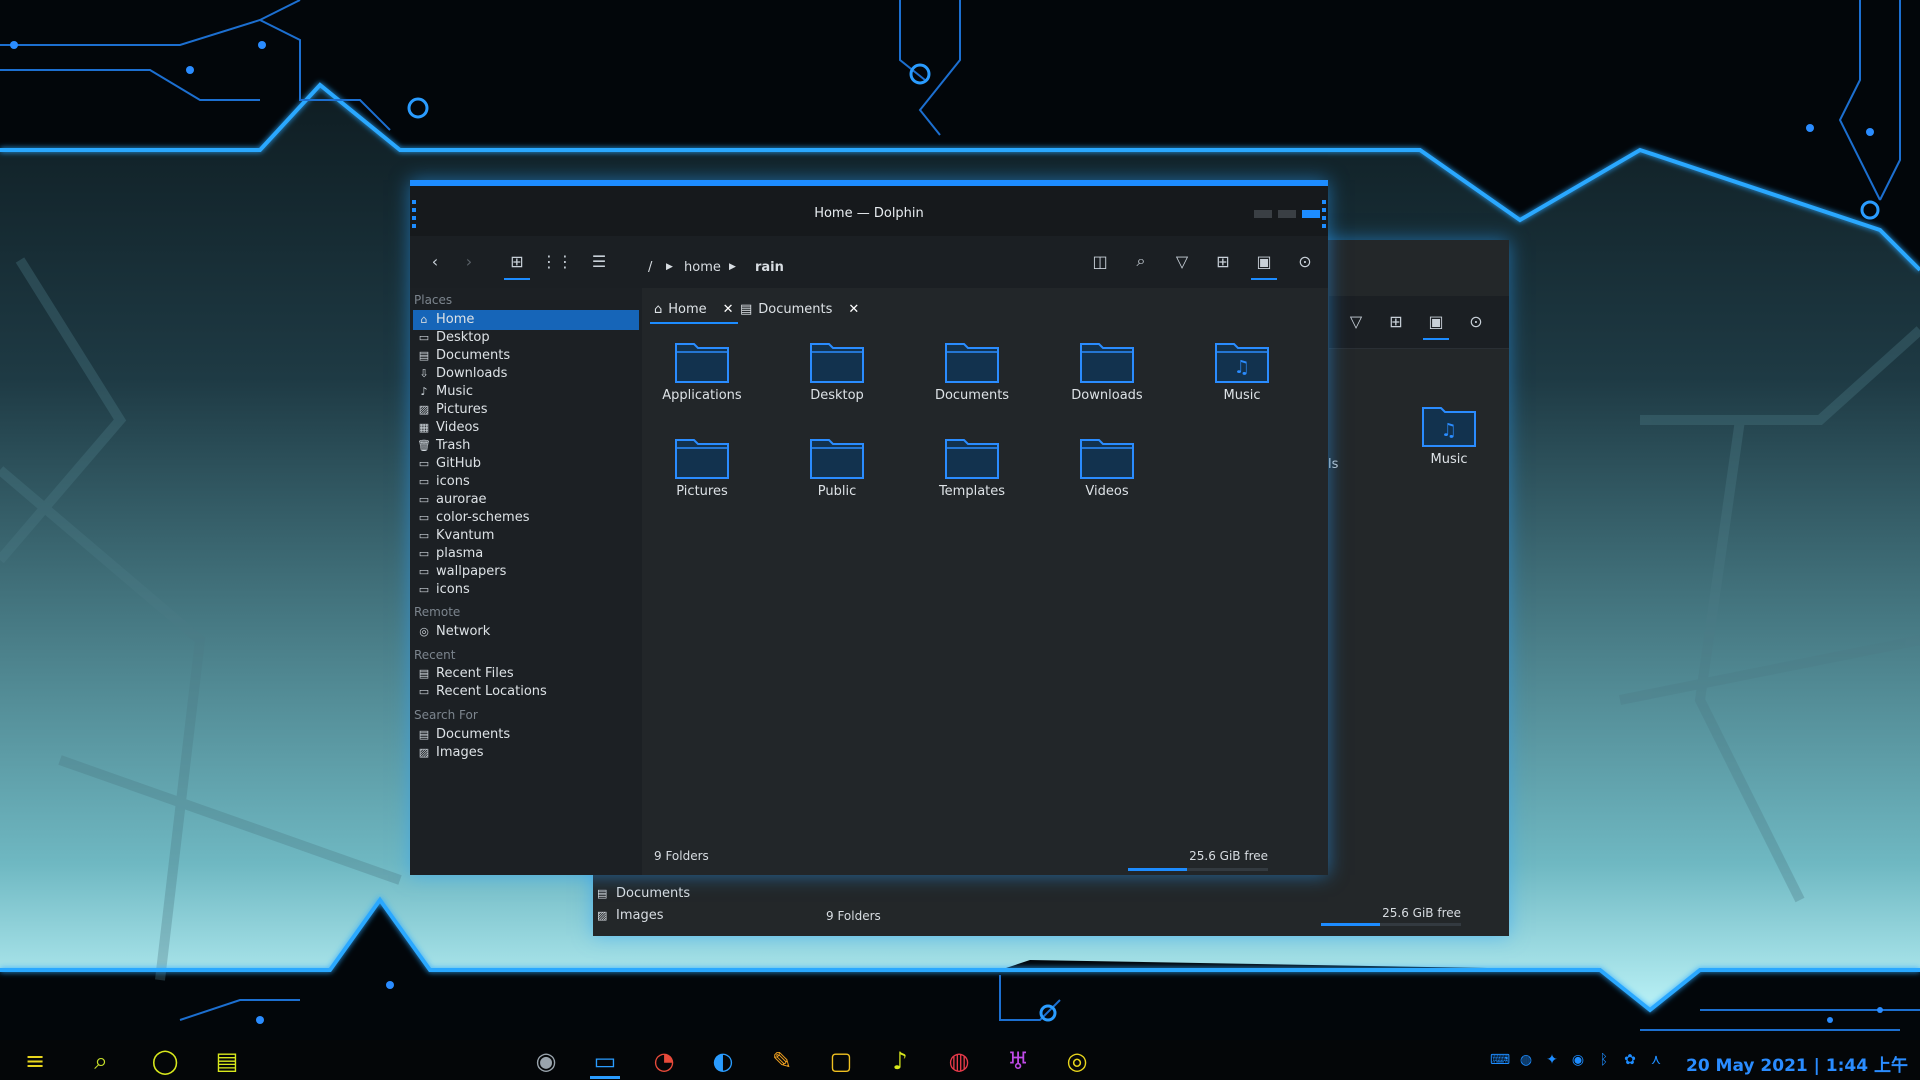  Describe the element at coordinates (227, 1061) in the screenshot. I see `window-overview-icon: ▤` at that location.